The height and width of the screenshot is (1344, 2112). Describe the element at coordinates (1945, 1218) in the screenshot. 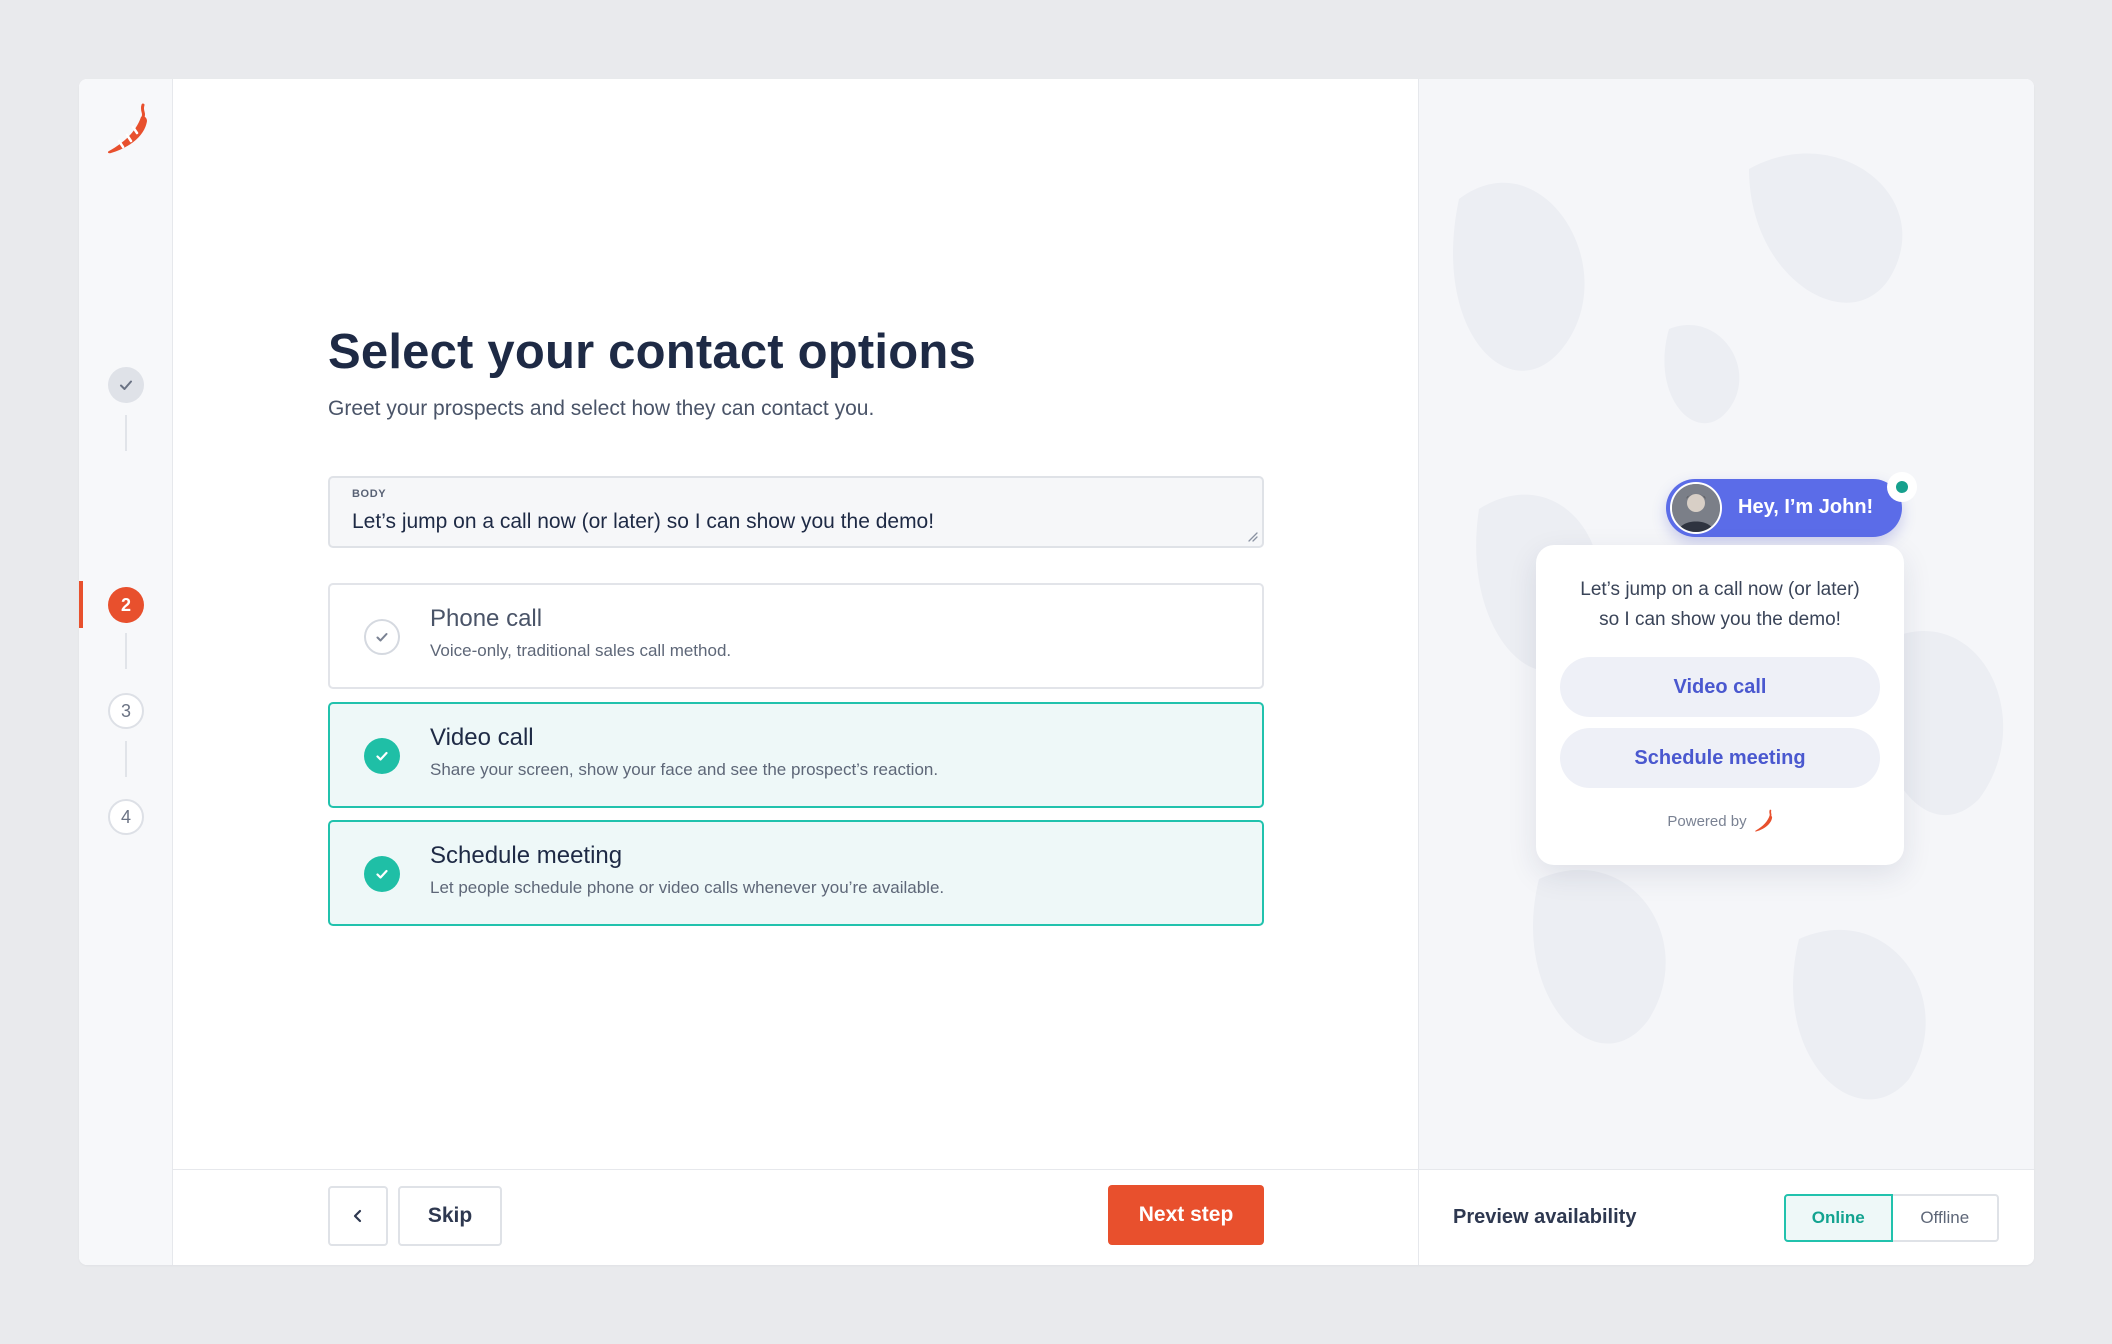

I see `availability-offline-option: Offline` at that location.